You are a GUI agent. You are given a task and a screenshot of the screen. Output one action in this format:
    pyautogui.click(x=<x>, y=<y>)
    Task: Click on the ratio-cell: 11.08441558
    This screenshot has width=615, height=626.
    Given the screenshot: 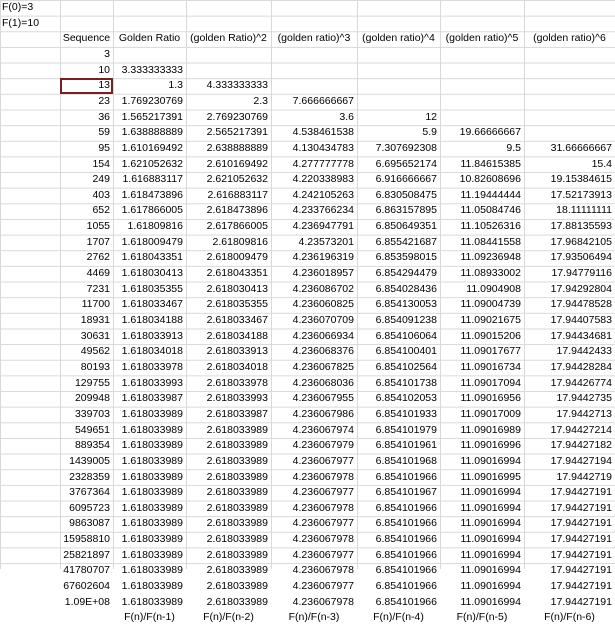 What is the action you would take?
    pyautogui.click(x=482, y=243)
    